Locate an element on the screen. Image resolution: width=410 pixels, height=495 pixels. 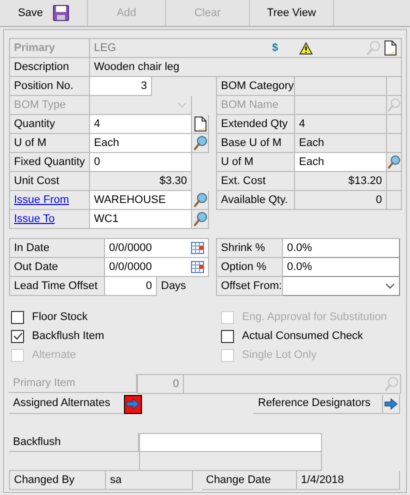
reference-designators-label: Reference Designators is located at coordinates (318, 404).